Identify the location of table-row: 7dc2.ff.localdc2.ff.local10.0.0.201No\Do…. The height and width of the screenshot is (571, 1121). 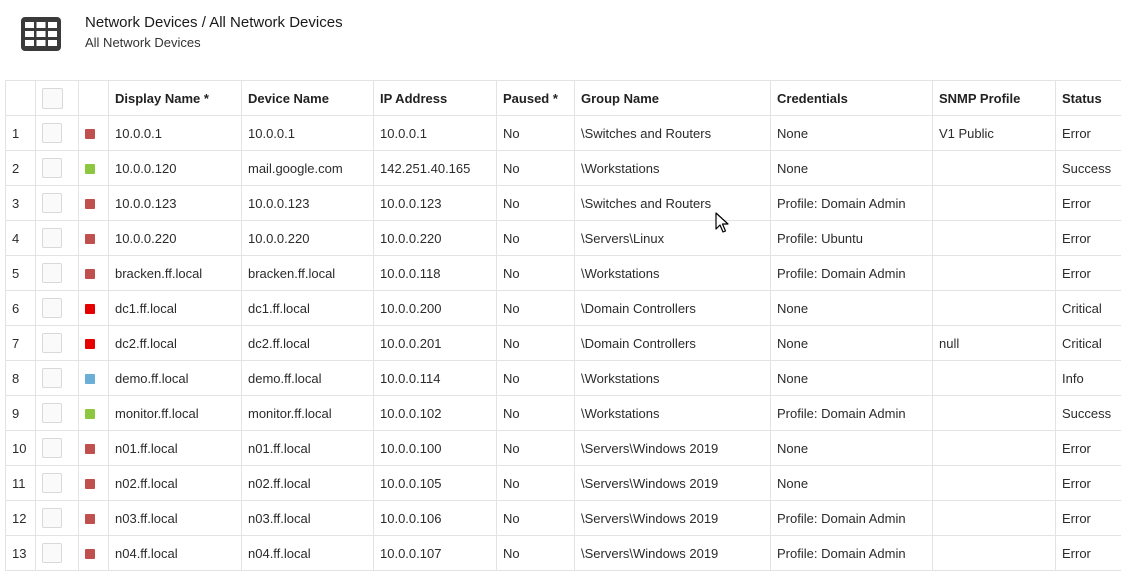
(563, 343).